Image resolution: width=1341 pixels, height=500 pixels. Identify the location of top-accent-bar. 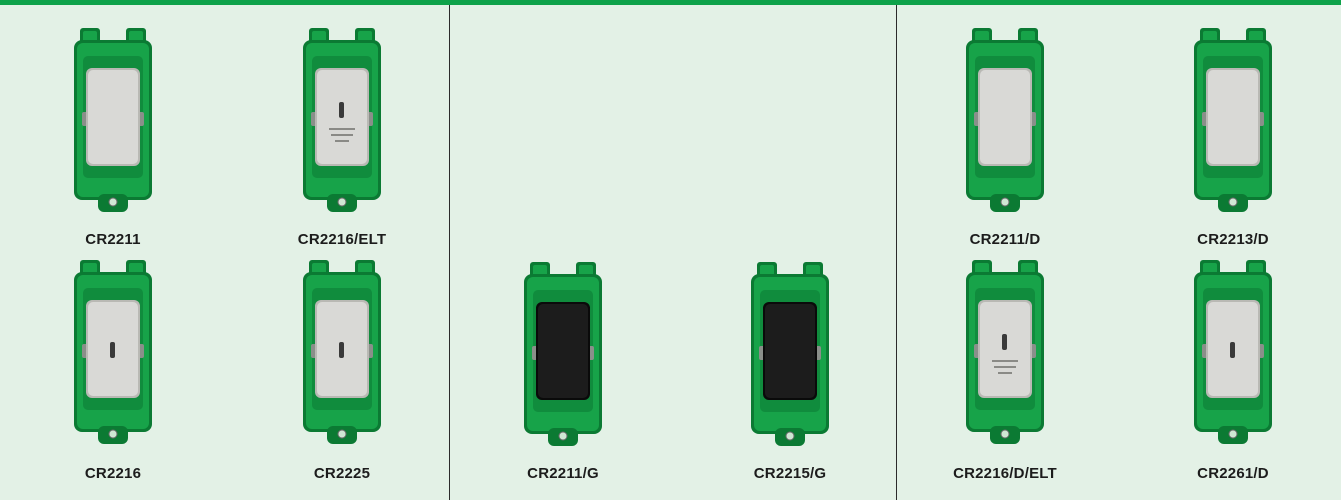
(670, 2).